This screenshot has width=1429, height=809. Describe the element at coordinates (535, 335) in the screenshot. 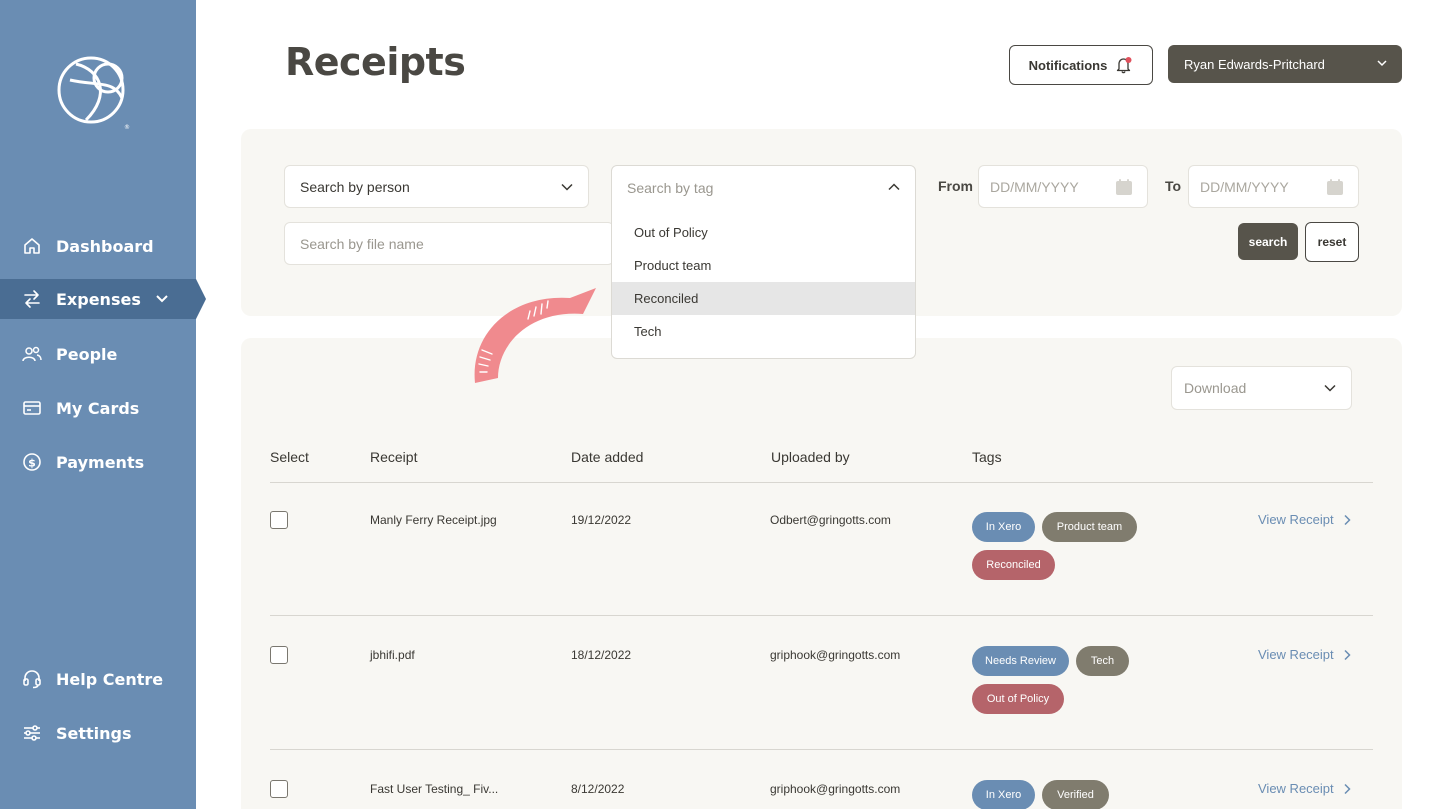

I see `decorative-arrow-icon` at that location.